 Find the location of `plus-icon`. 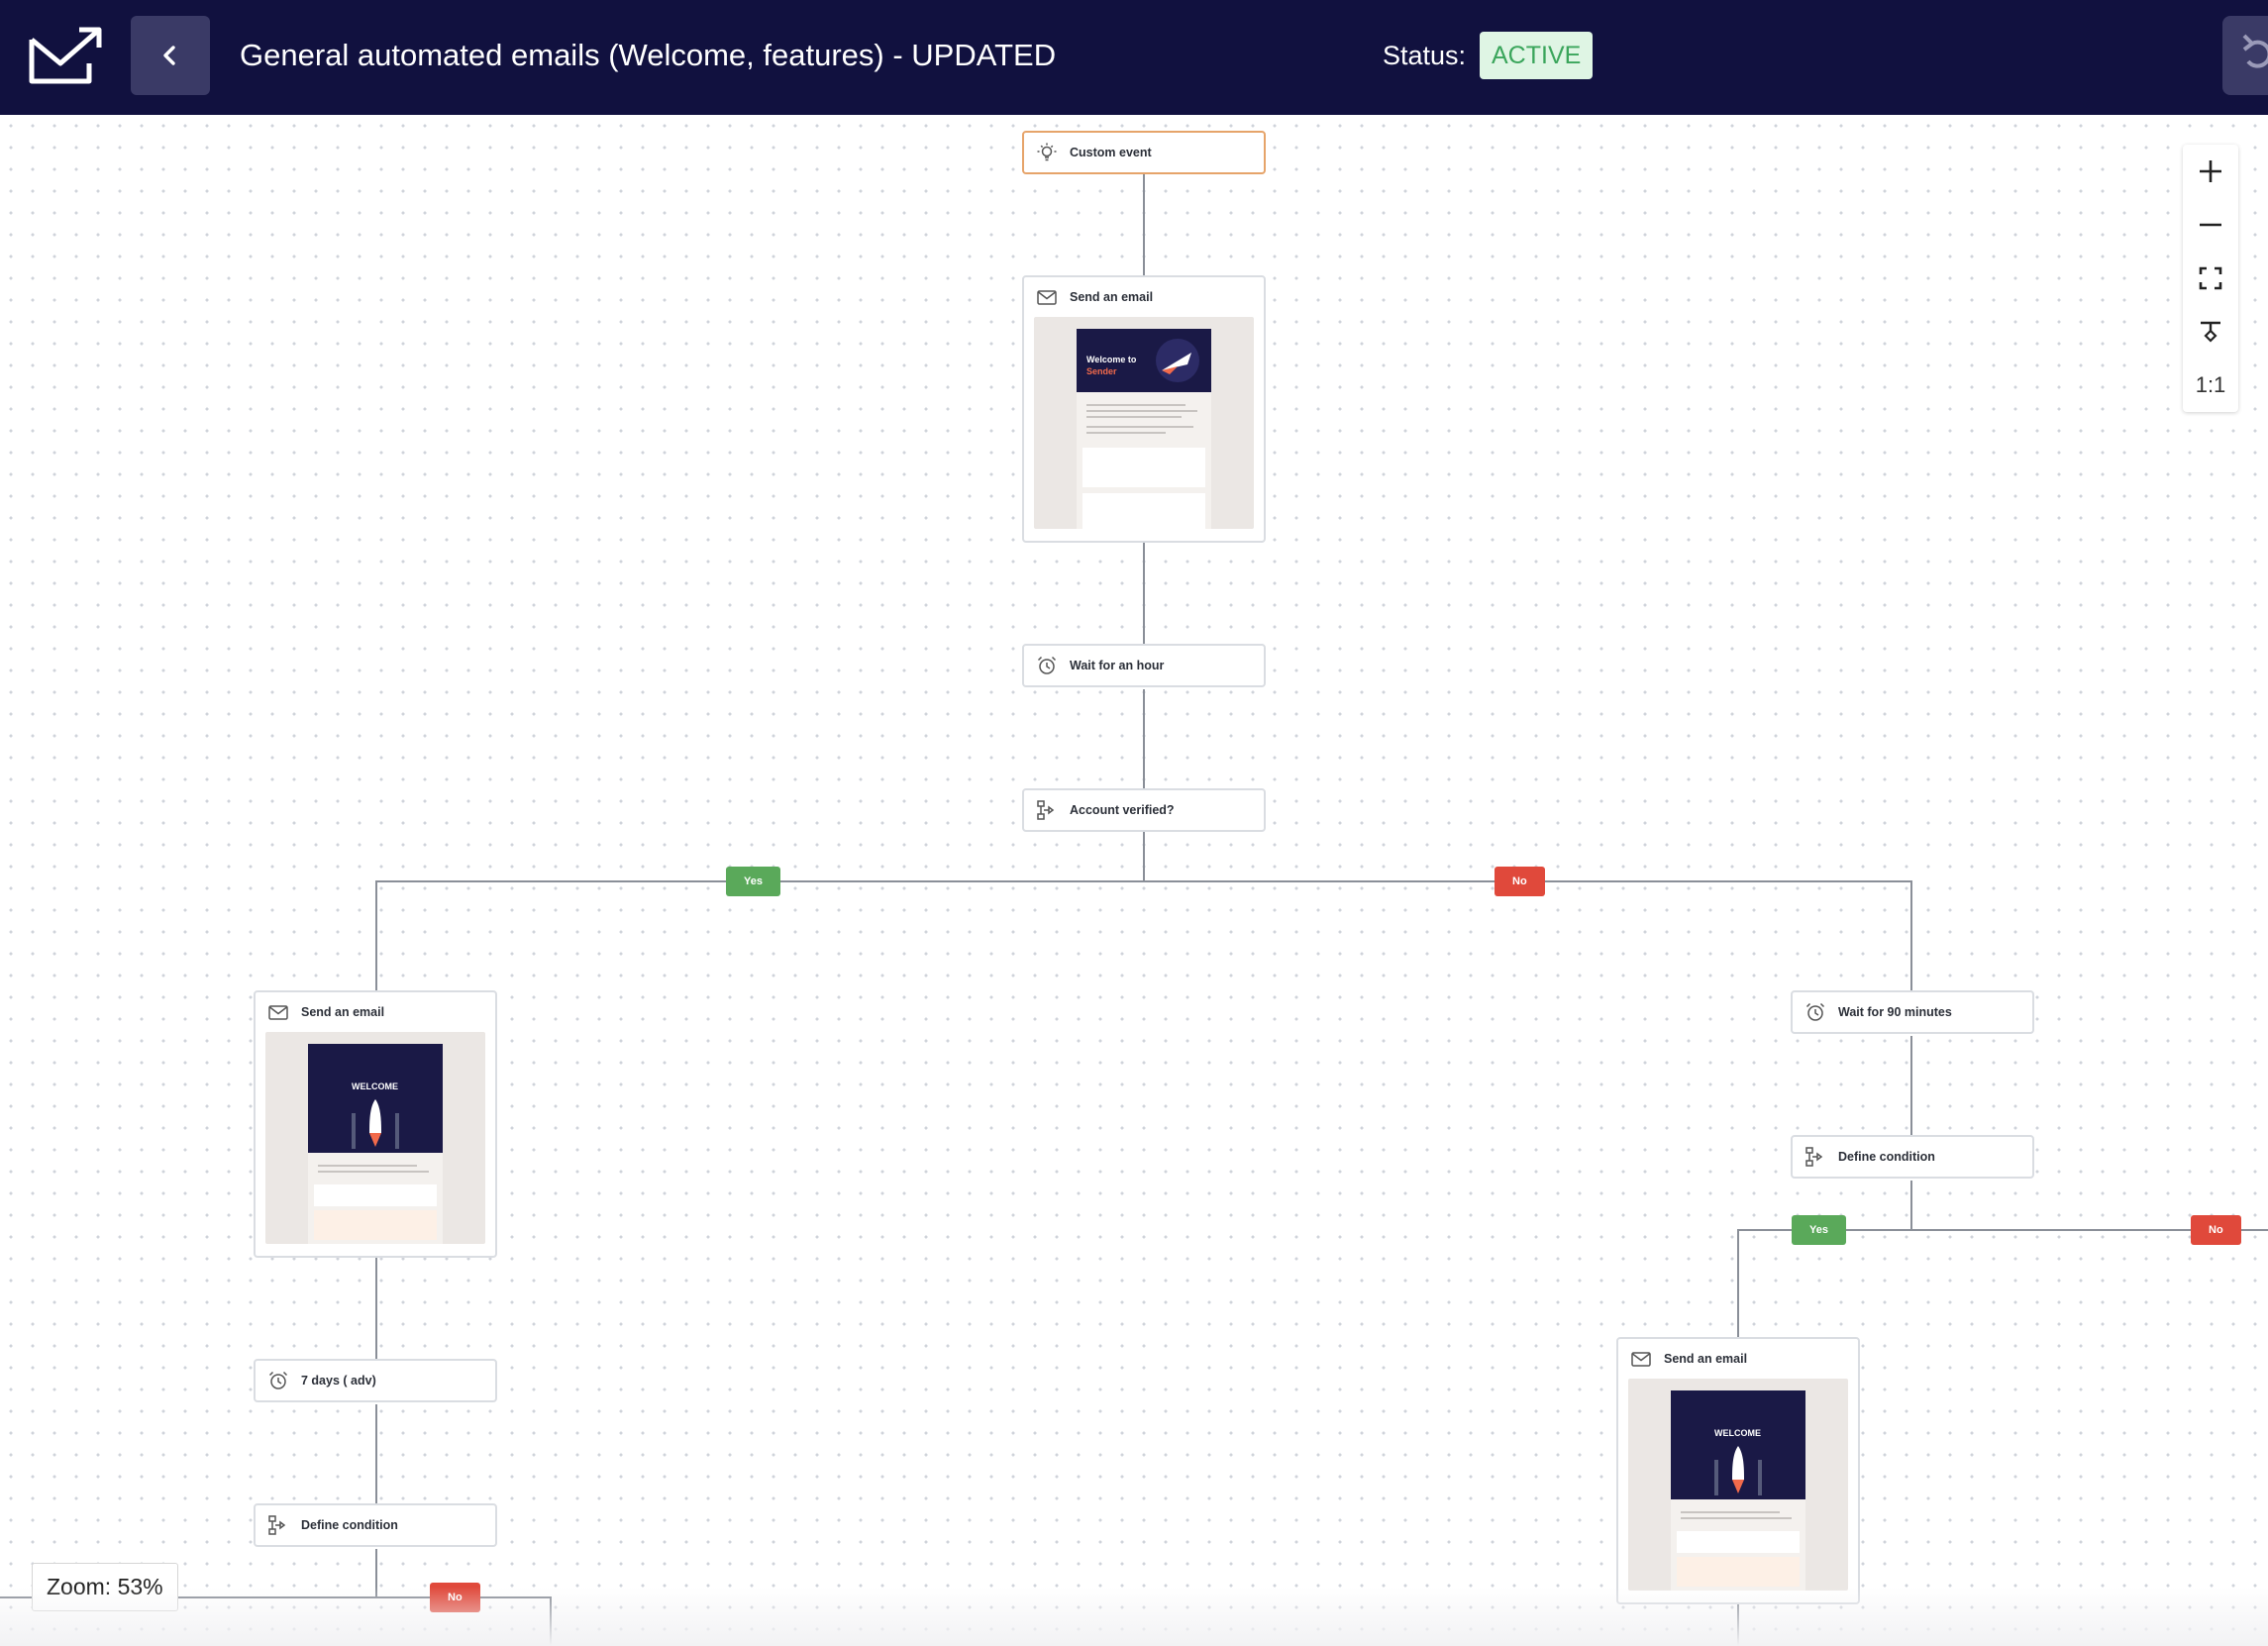

plus-icon is located at coordinates (2210, 171).